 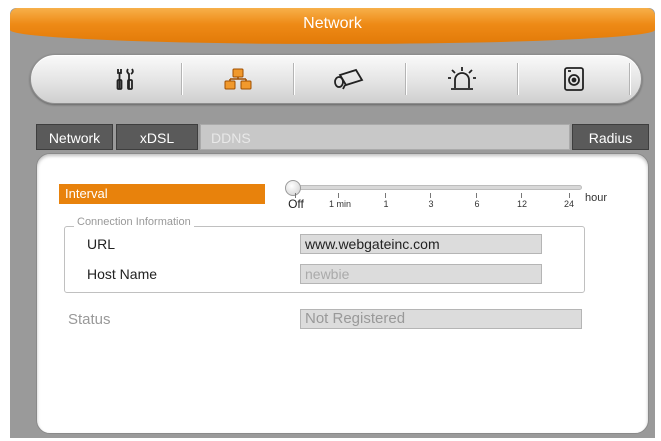 I want to click on toolbar-button-event, so click(x=462, y=79).